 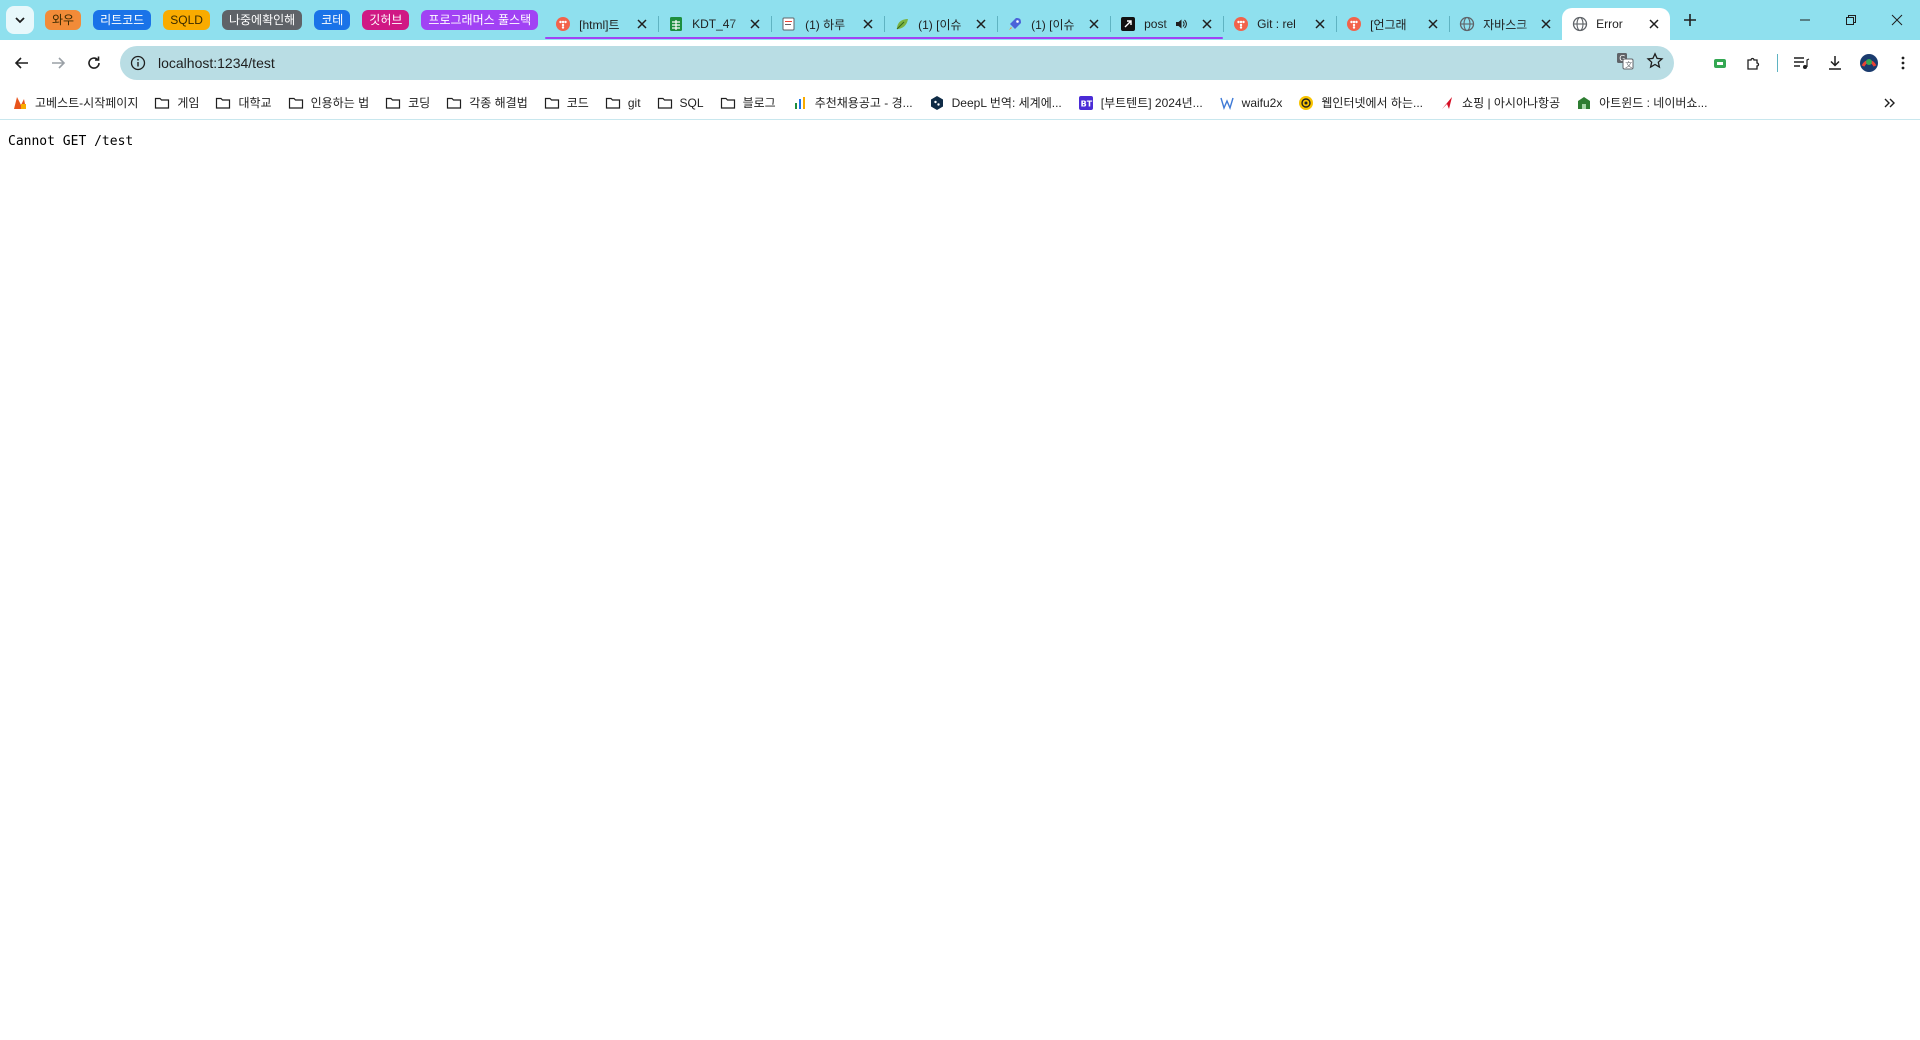 I want to click on chevron-down-icon, so click(x=20, y=20).